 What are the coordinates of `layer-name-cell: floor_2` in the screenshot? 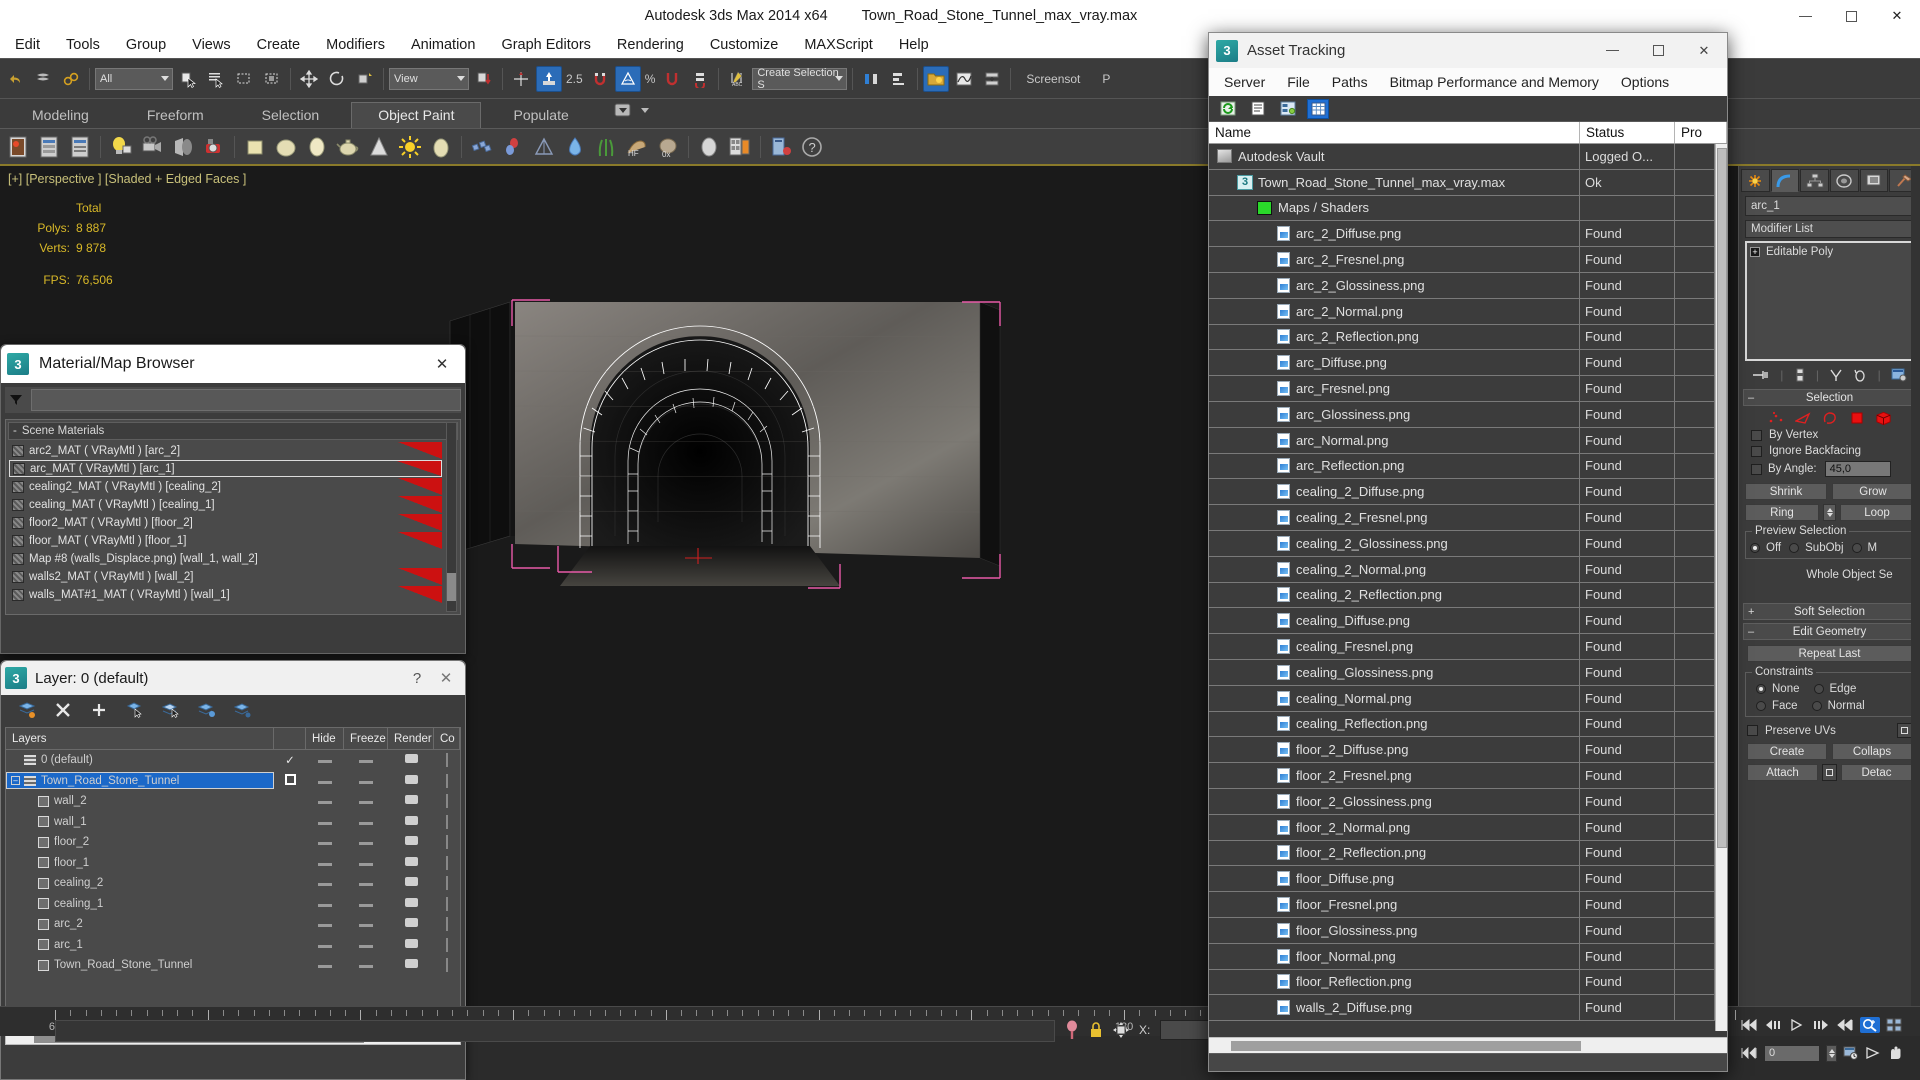 It's located at (140, 842).